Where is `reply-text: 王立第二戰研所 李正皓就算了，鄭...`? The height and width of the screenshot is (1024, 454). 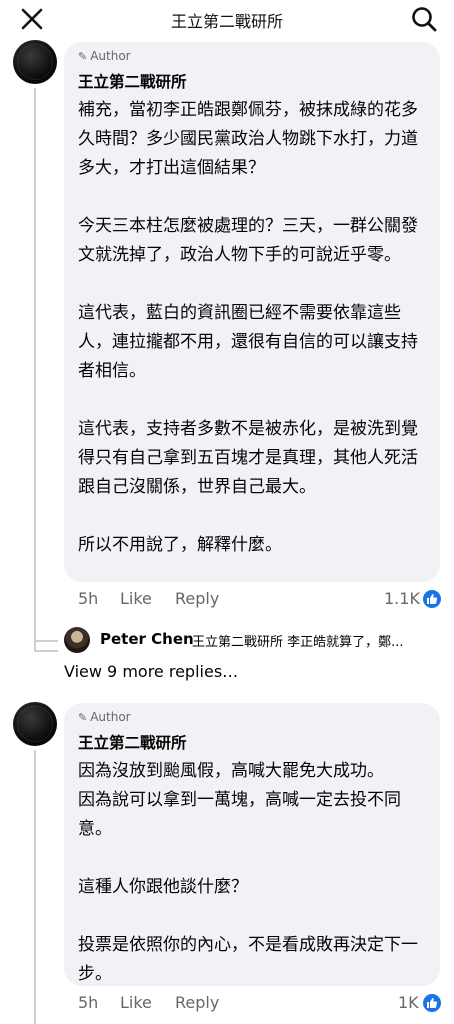 reply-text: 王立第二戰研所 李正皓就算了，鄭... is located at coordinates (298, 642).